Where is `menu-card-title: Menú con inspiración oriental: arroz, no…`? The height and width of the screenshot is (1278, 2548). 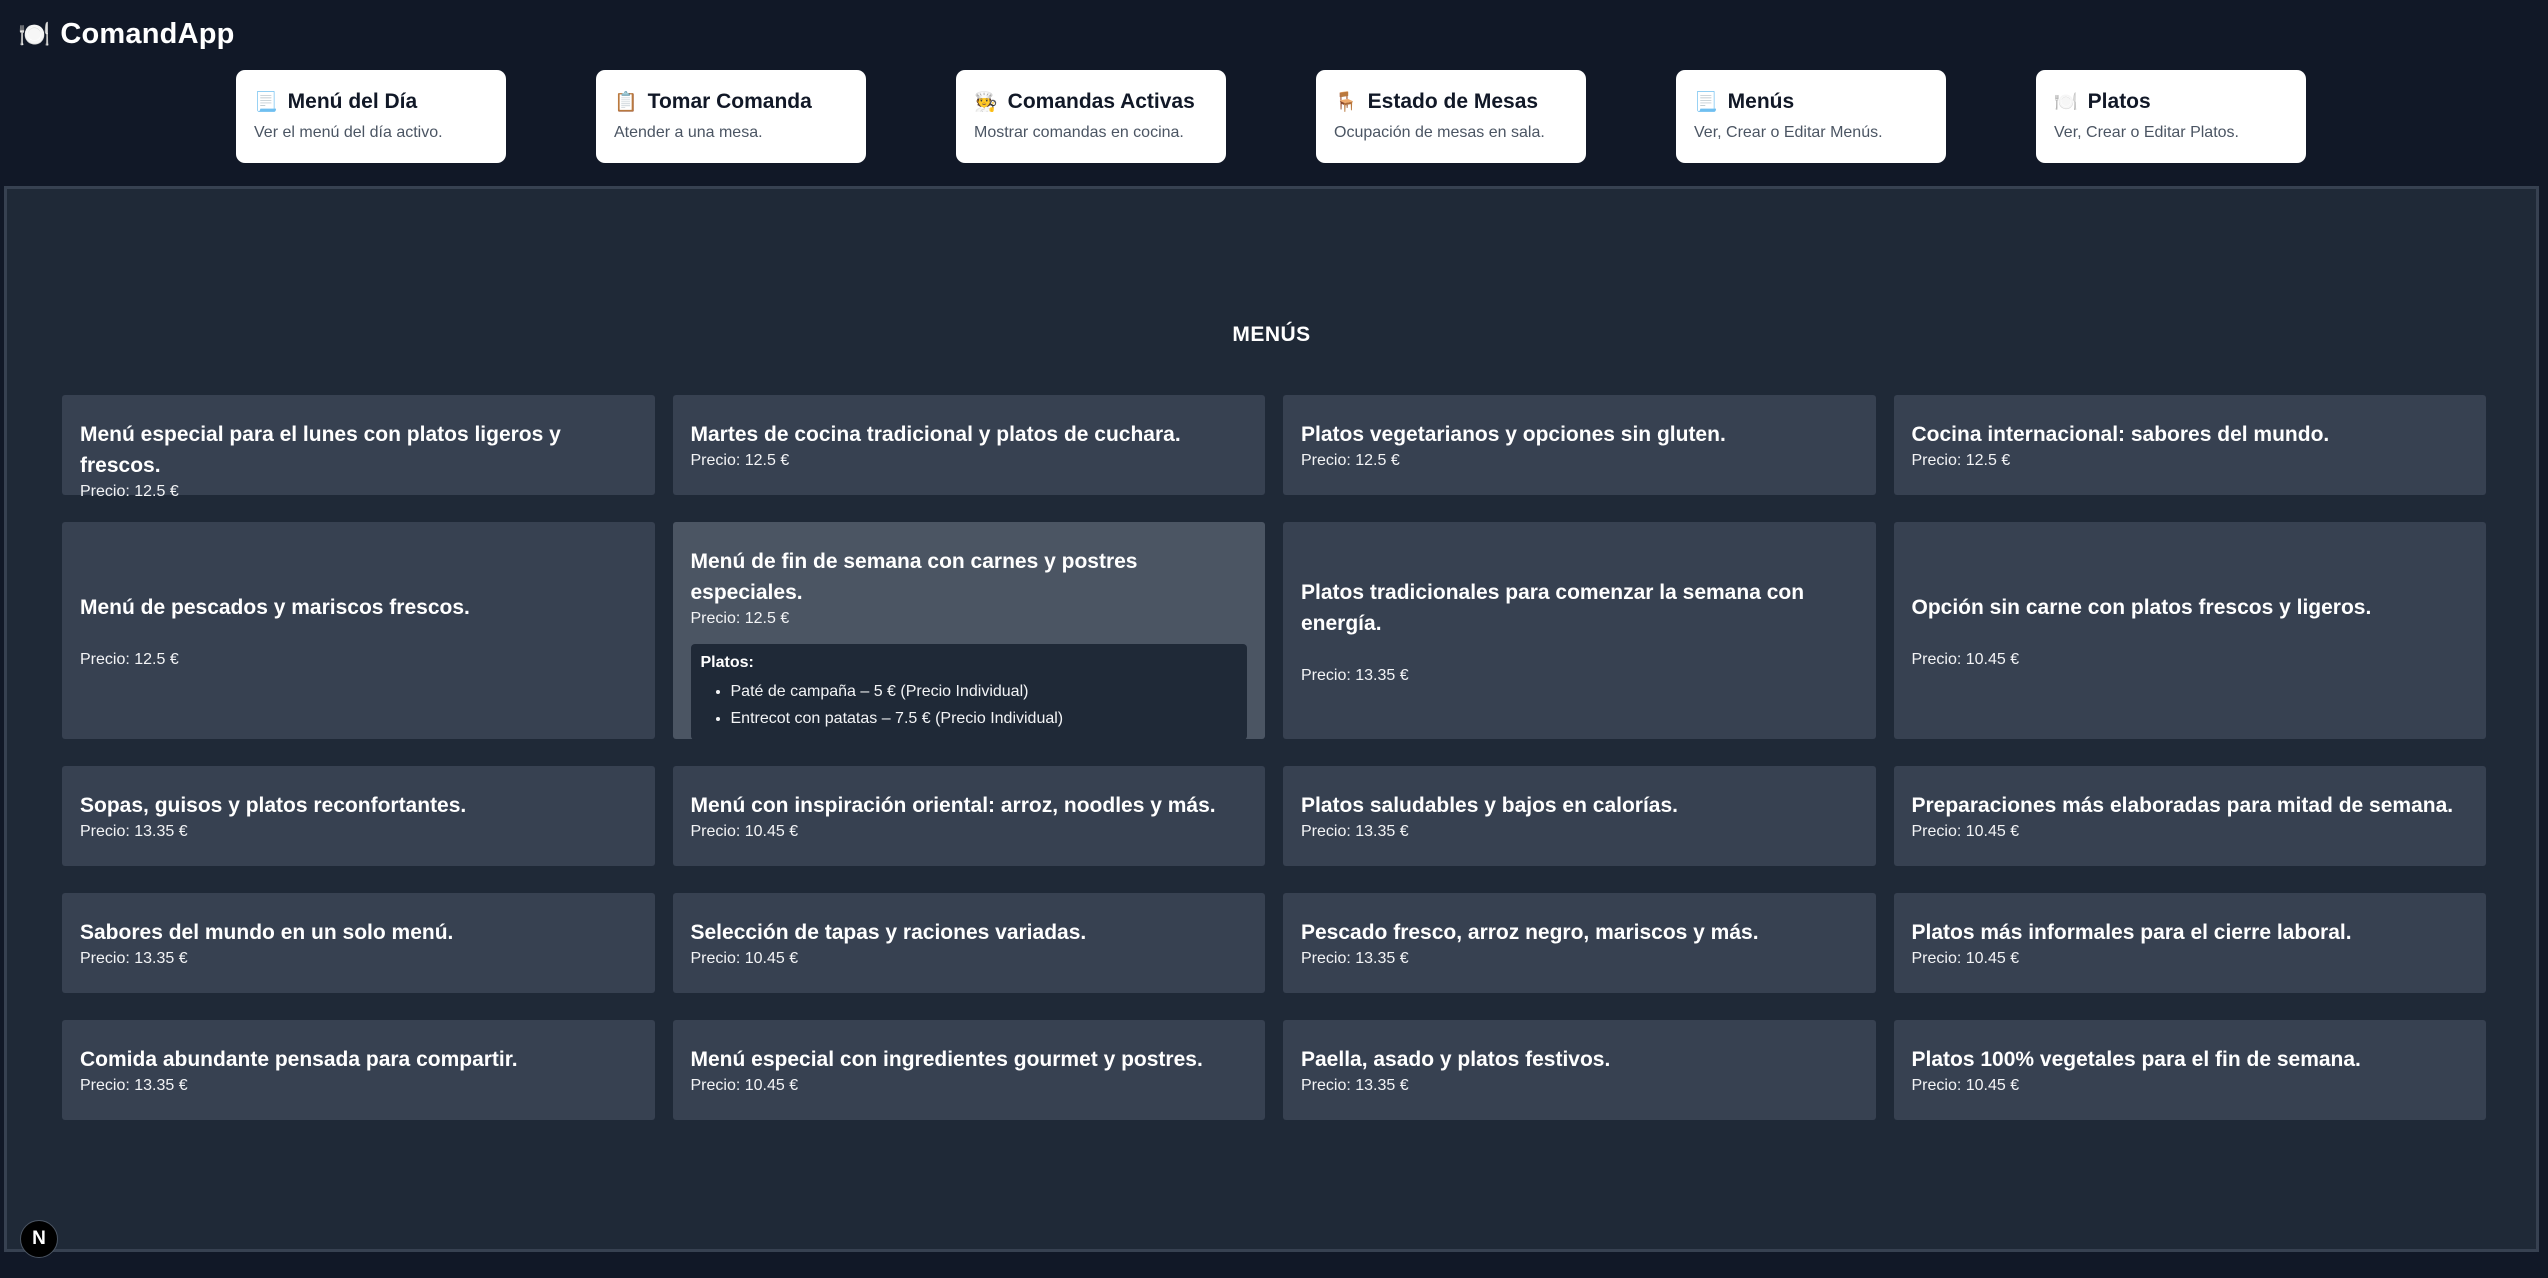
menu-card-title: Menú con inspiración oriental: arroz, no… is located at coordinates (953, 805).